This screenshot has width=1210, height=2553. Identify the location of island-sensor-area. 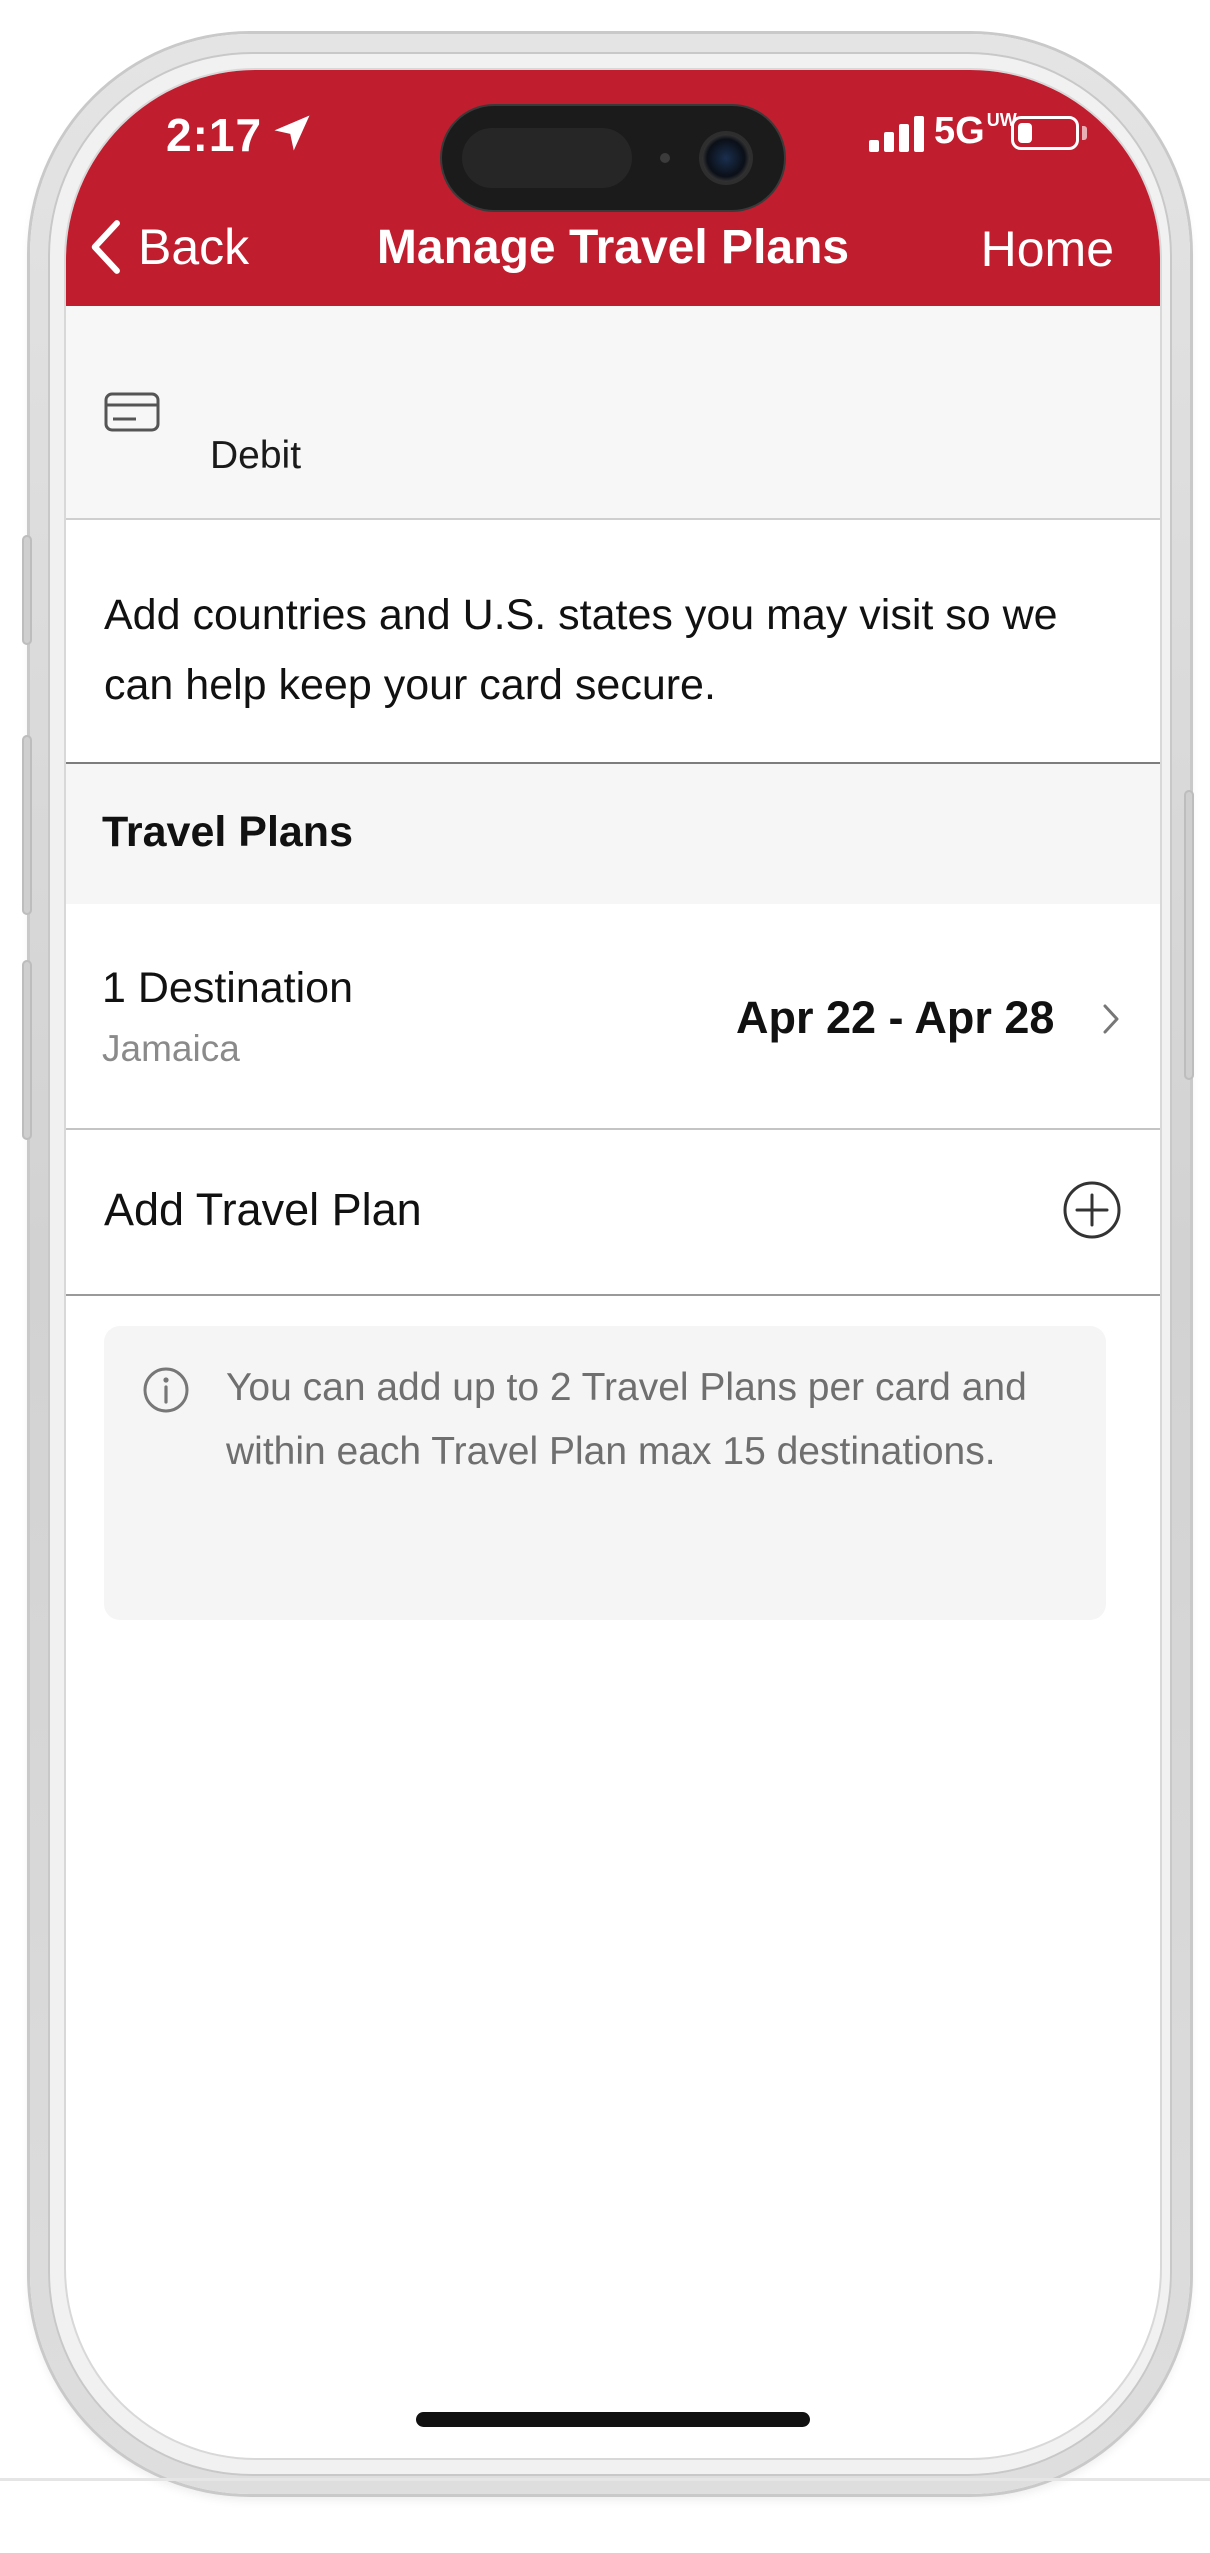
(547, 158).